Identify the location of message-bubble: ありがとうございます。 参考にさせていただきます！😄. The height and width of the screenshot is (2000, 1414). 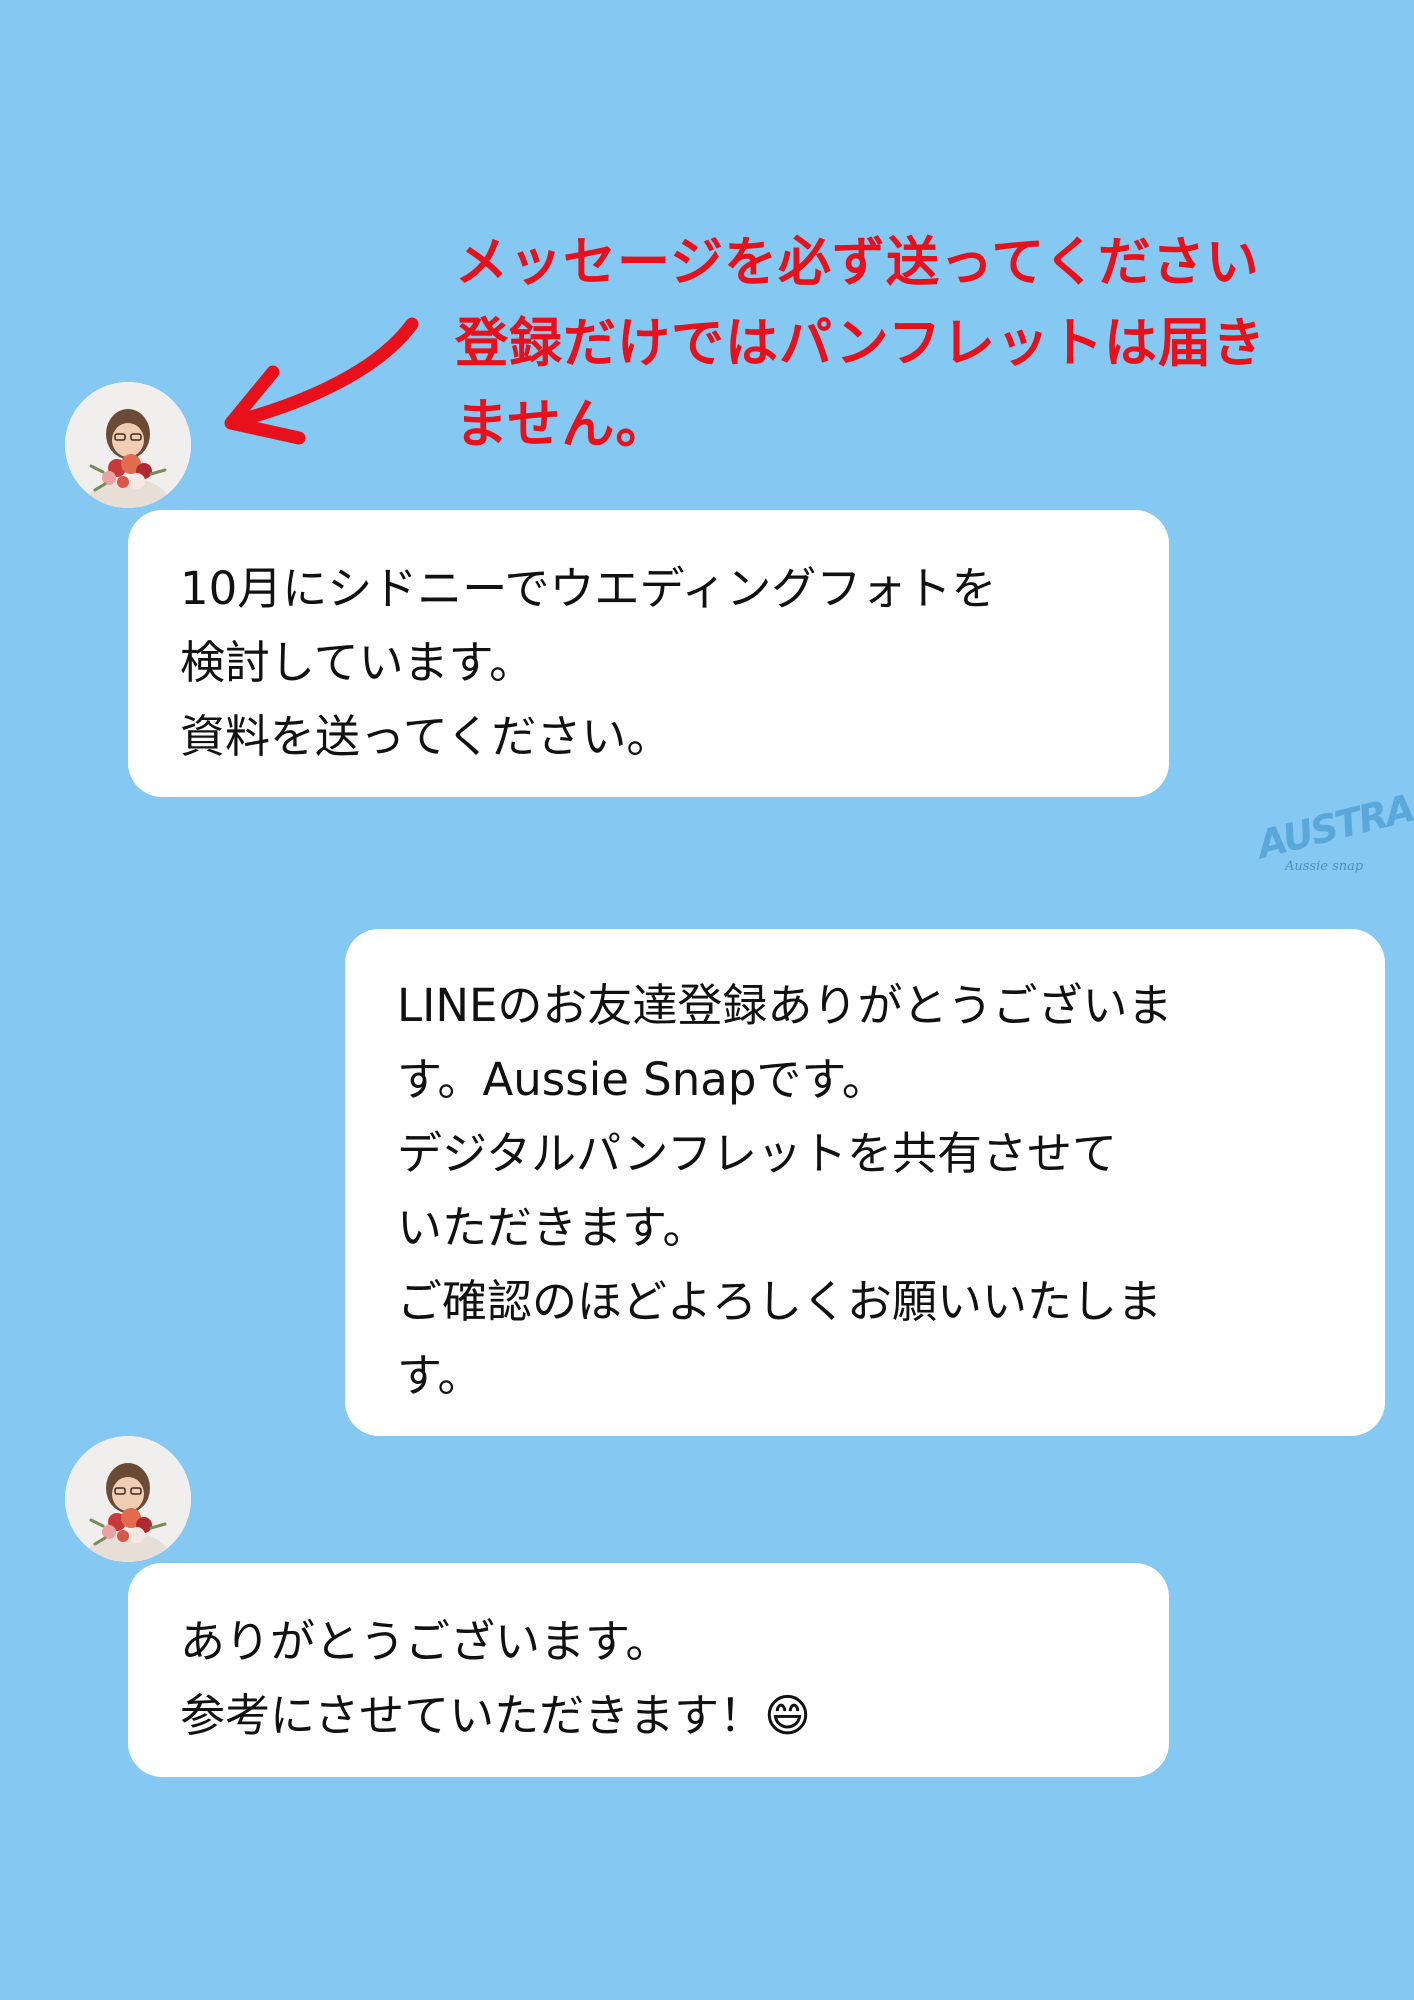
(648, 1670).